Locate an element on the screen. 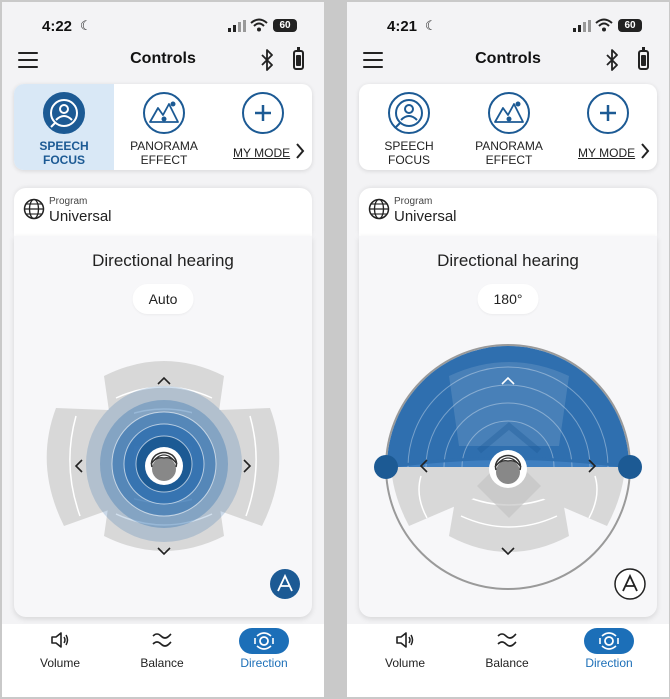 The image size is (670, 699). status-time: 4:22 is located at coordinates (57, 26).